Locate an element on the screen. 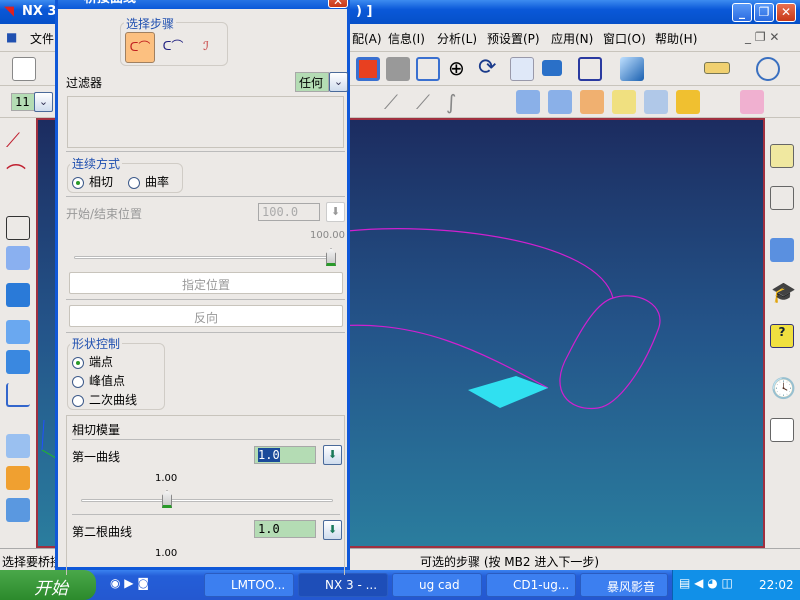 The height and width of the screenshot is (600, 800). first-curve-value: 1.0 is located at coordinates (269, 455).